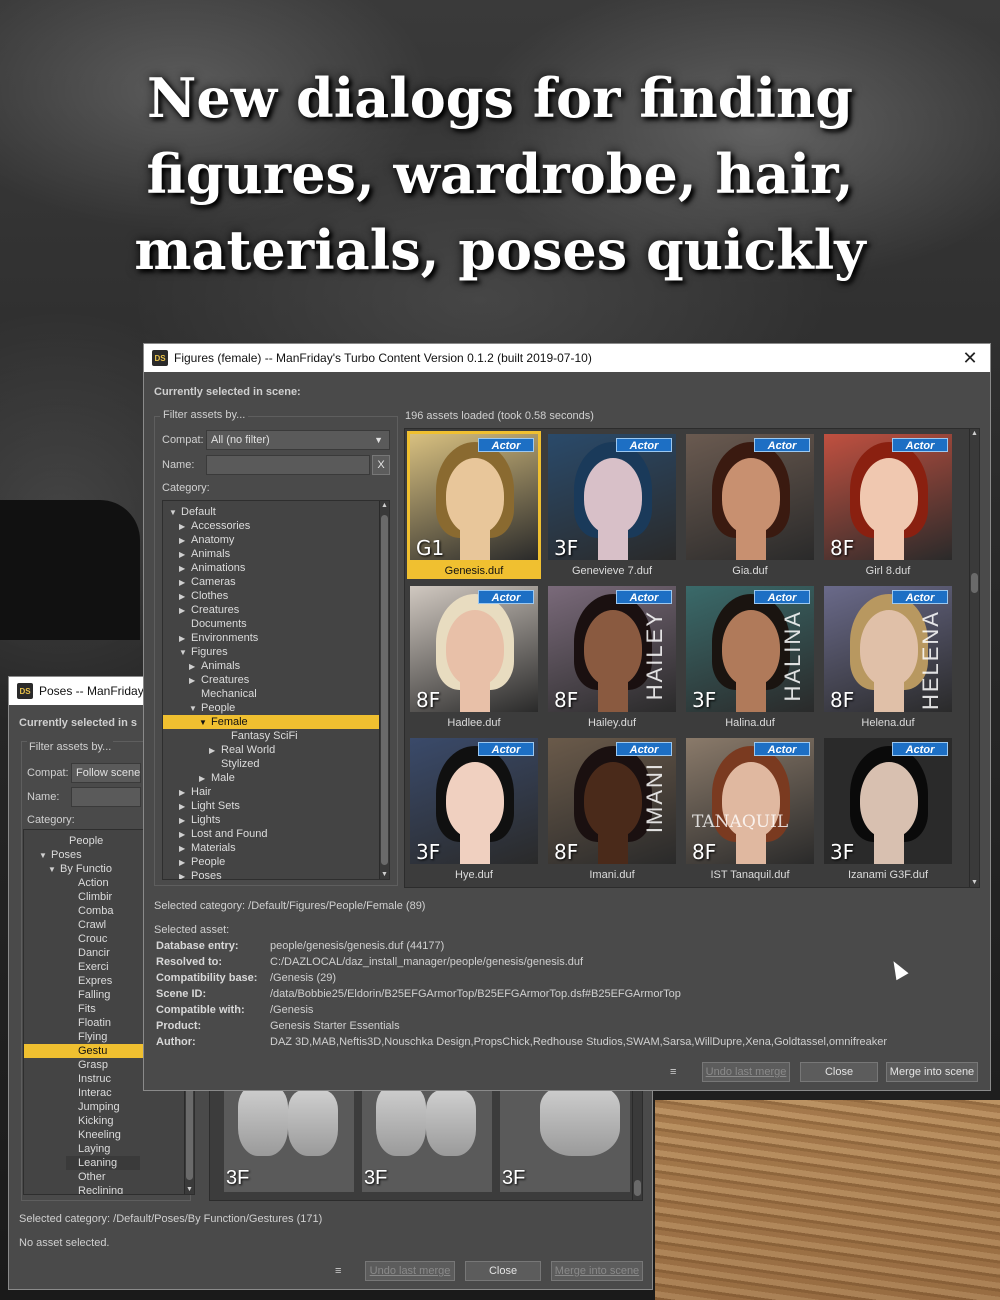 This screenshot has width=1000, height=1300. I want to click on asset-thumbnail: HALINA Actor 3F, so click(750, 649).